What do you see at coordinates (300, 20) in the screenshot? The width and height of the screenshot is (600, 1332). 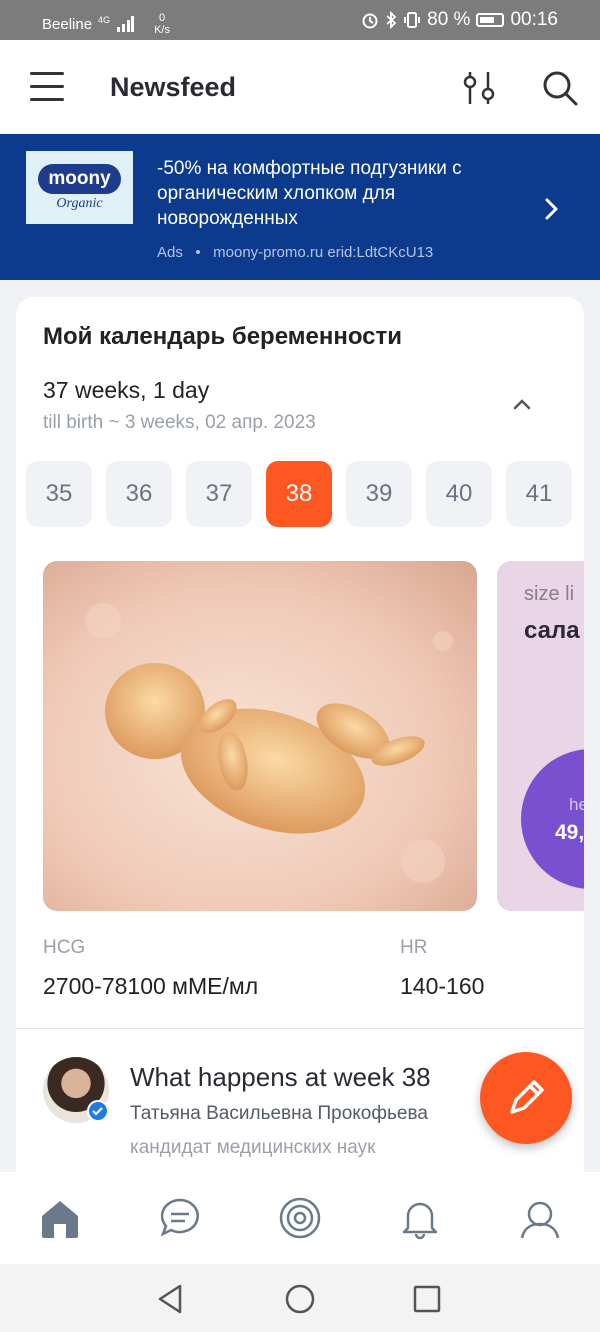 I see `status-bar: Beeline 4G 0 K/s 80 % 00:16` at bounding box center [300, 20].